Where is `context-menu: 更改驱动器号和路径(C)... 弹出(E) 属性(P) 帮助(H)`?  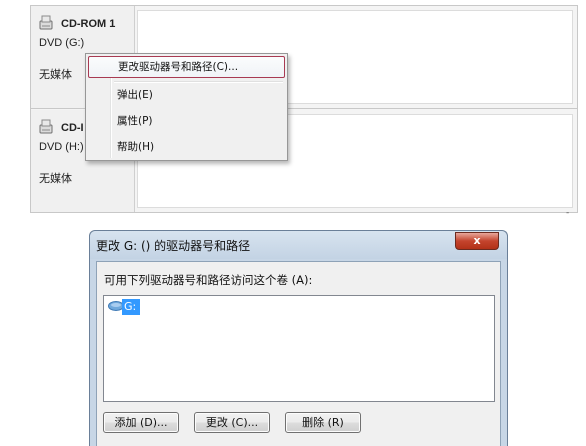
context-menu: 更改驱动器号和路径(C)... 弹出(E) 属性(P) 帮助(H) is located at coordinates (186, 107).